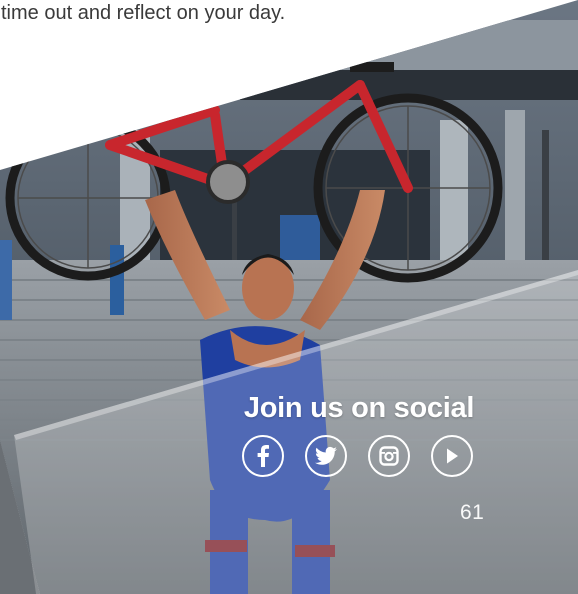 The width and height of the screenshot is (578, 594). What do you see at coordinates (357, 456) in the screenshot?
I see `social-icons-row` at bounding box center [357, 456].